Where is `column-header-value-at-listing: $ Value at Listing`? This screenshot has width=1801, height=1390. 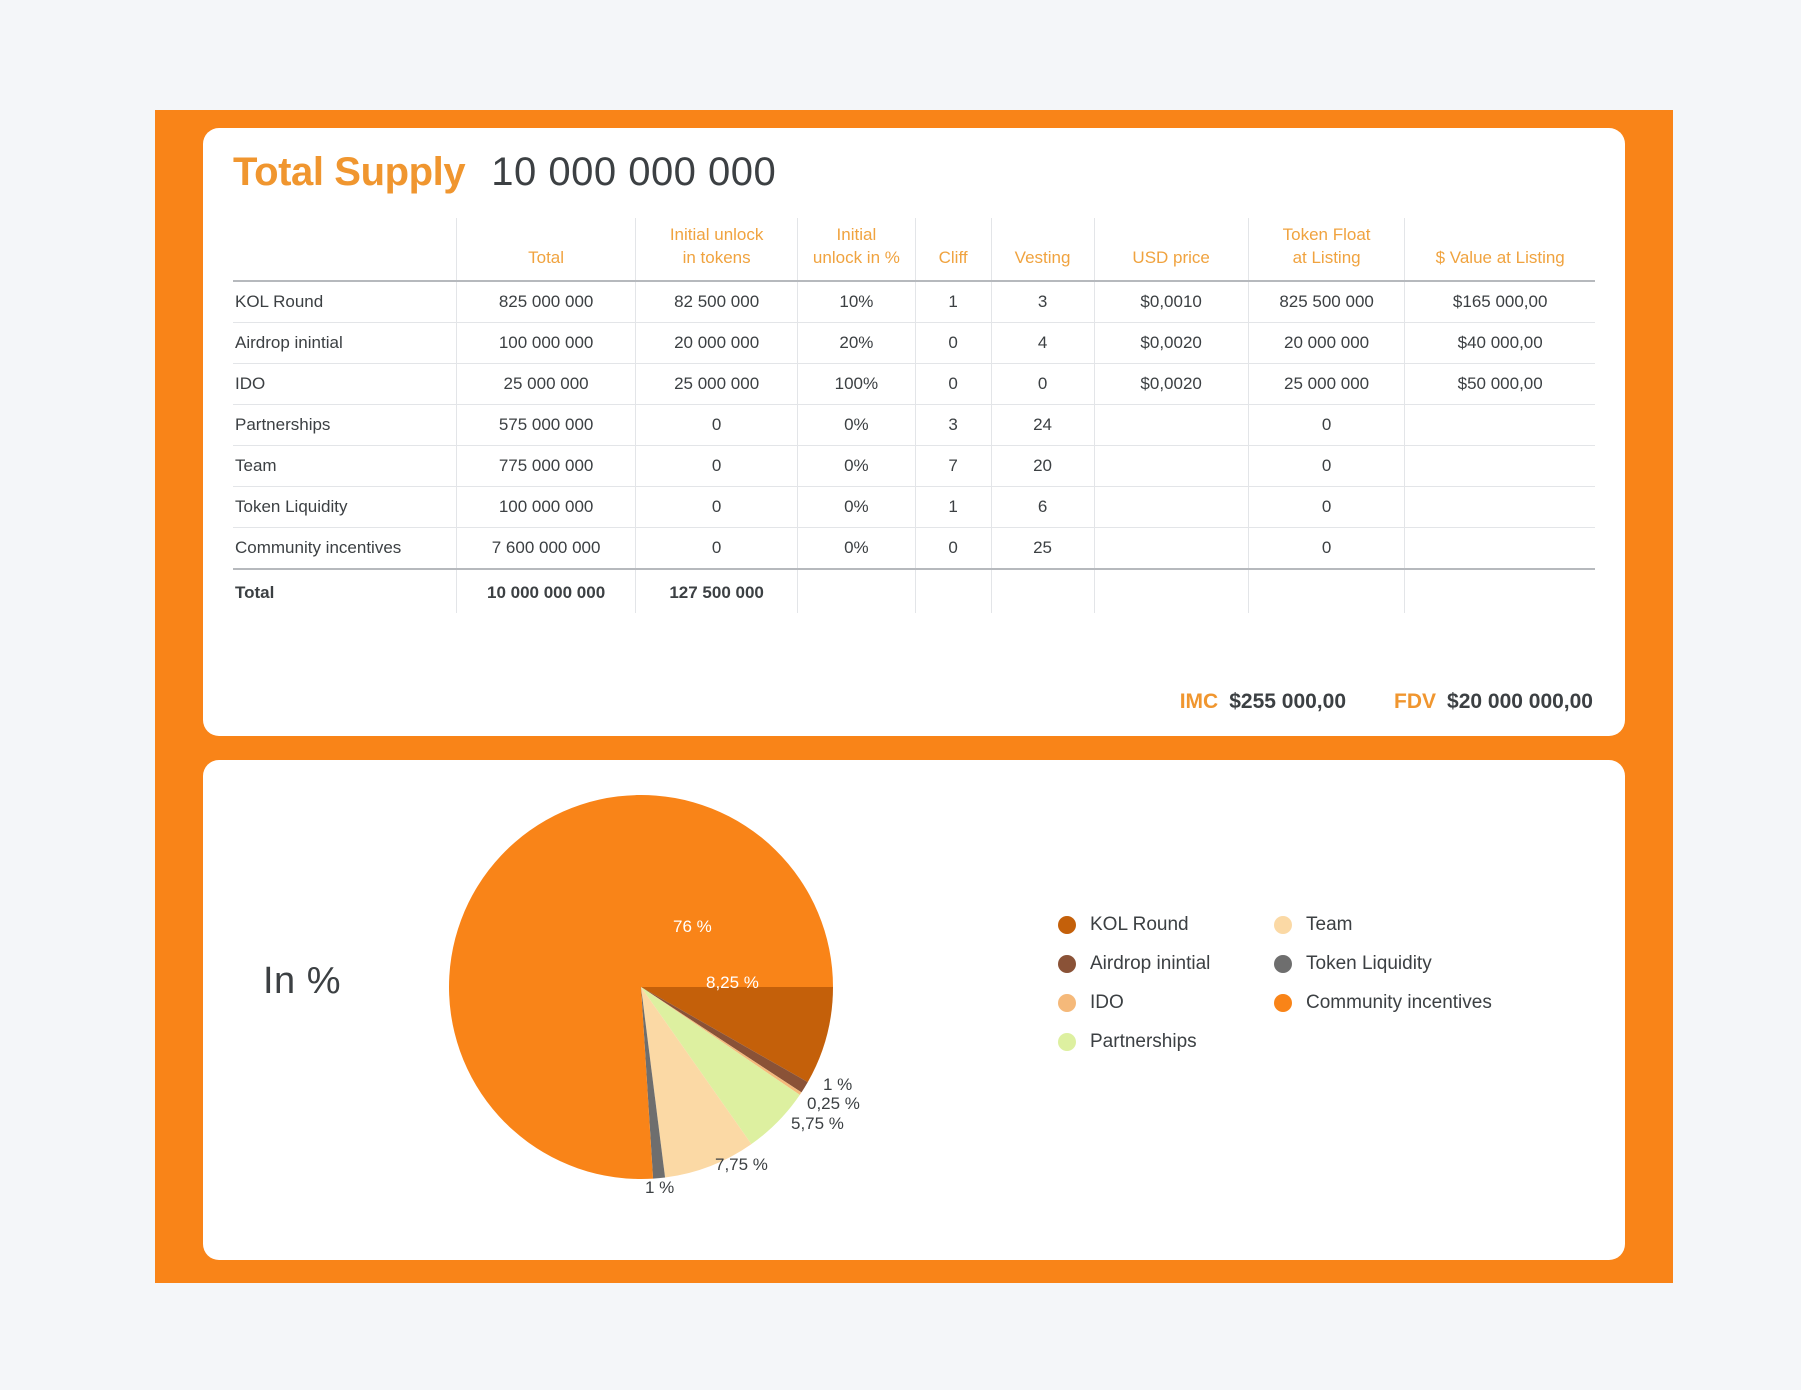 column-header-value-at-listing: $ Value at Listing is located at coordinates (1499, 249).